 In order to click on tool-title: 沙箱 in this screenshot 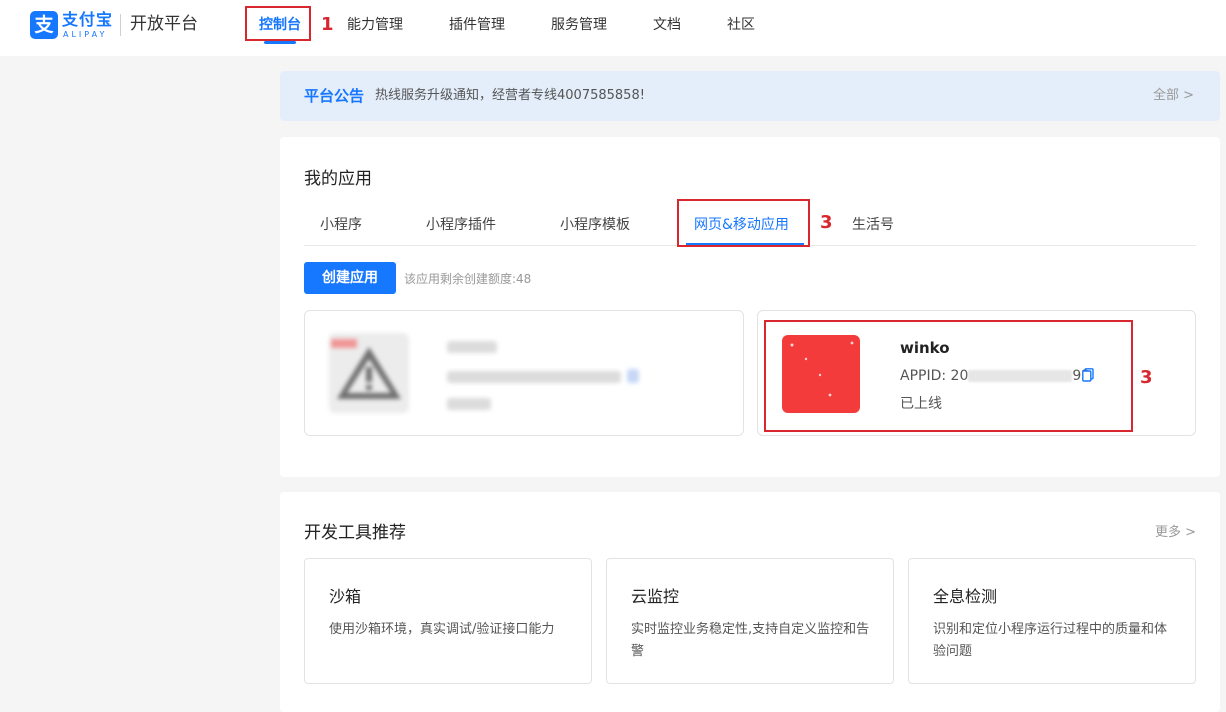, I will do `click(345, 596)`.